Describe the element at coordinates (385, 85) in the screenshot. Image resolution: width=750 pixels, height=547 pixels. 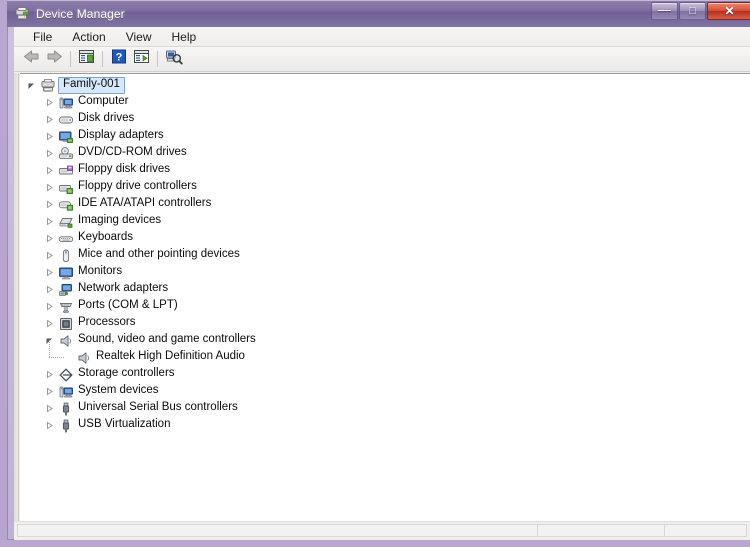
I see `tree-root-item: Family-001` at that location.